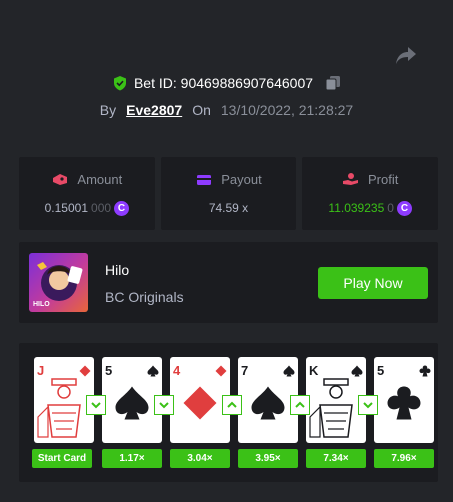  I want to click on bet-id-row: Bet ID: 90469886907646007, so click(226, 83).